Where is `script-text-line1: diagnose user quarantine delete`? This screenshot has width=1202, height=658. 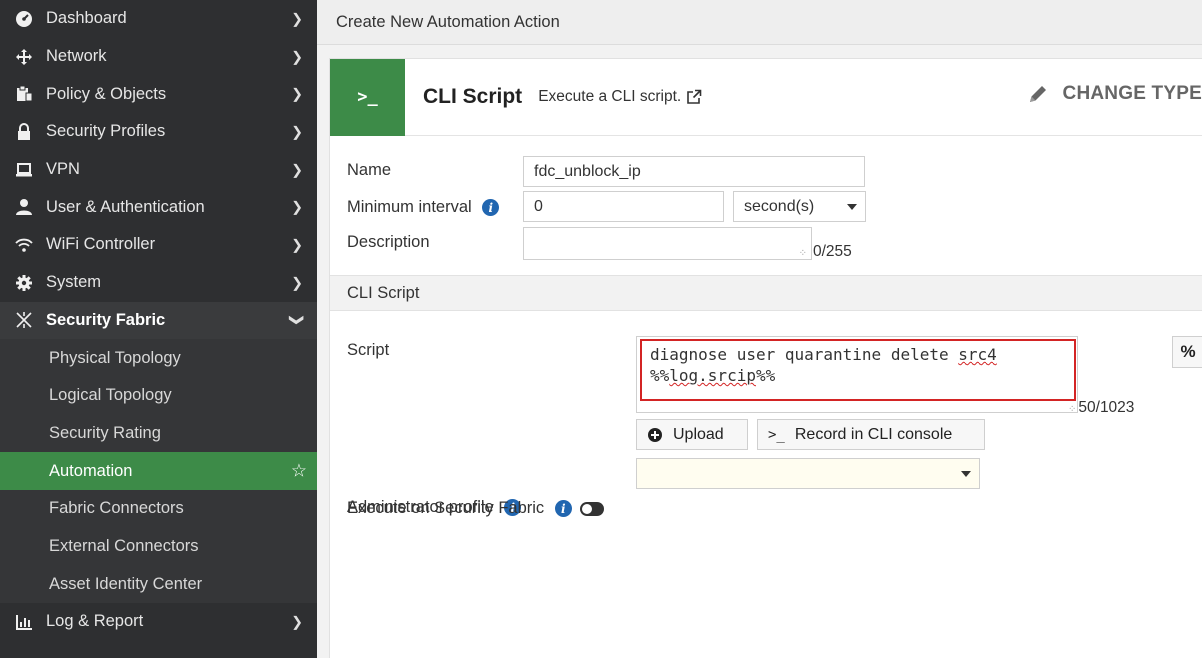 script-text-line1: diagnose user quarantine delete is located at coordinates (804, 354).